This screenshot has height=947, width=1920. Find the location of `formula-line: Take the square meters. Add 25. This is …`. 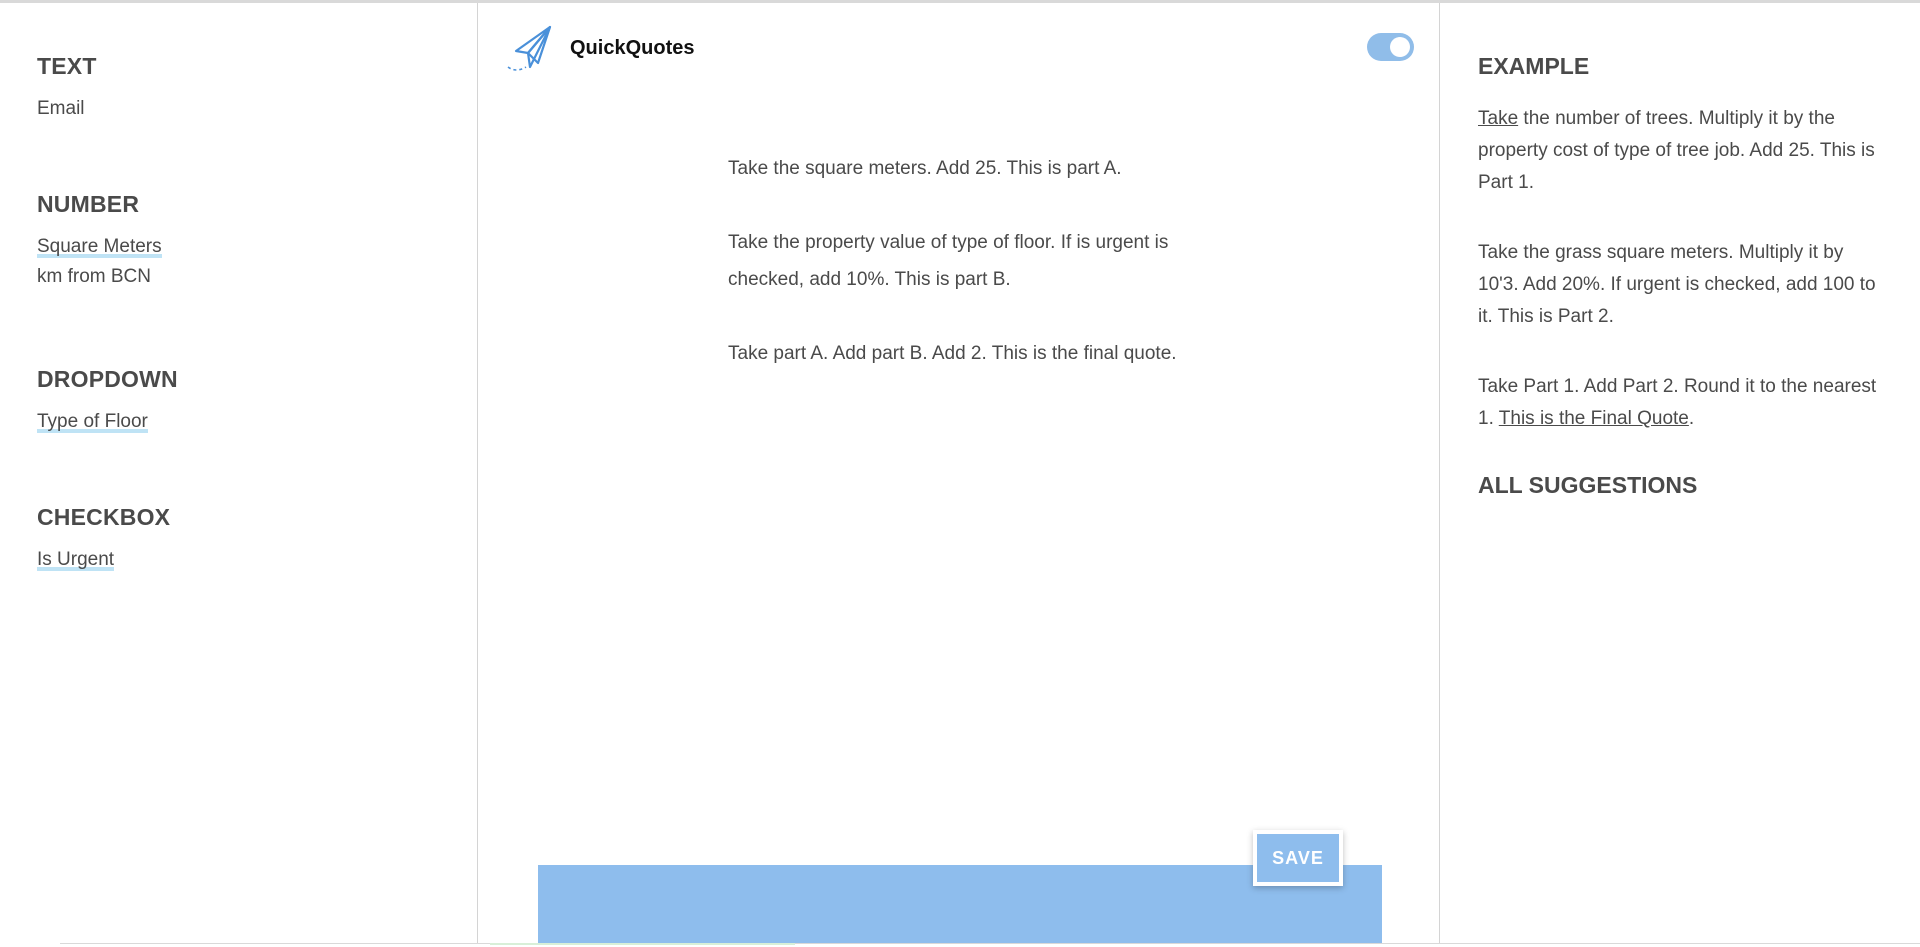

formula-line: Take the square meters. Add 25. This is … is located at coordinates (988, 168).